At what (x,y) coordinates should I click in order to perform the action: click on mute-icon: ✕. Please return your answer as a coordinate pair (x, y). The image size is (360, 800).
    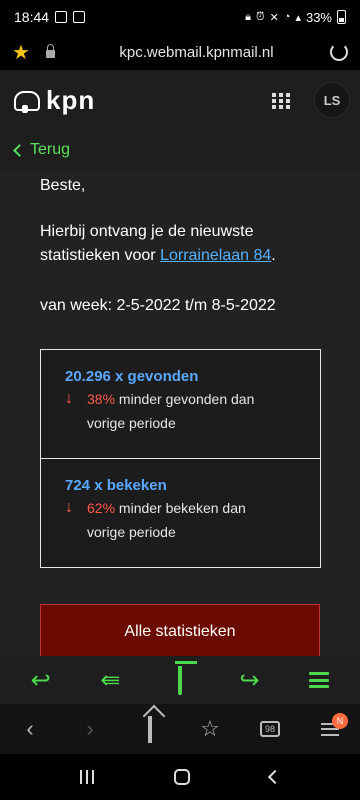
    Looking at the image, I should click on (274, 17).